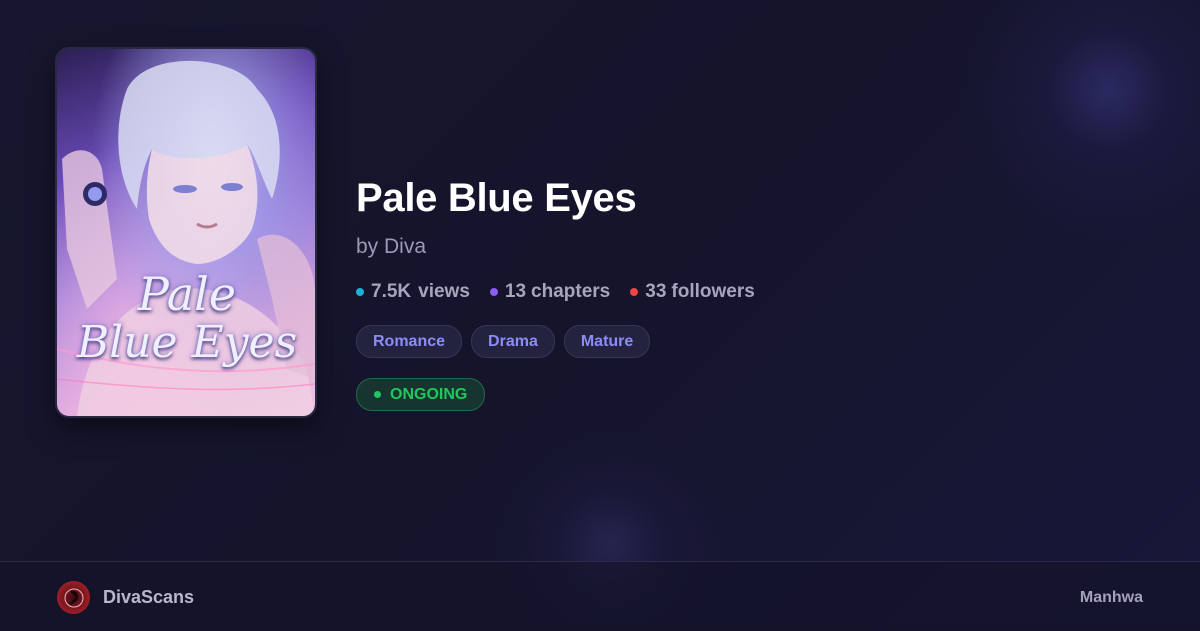 This screenshot has height=631, width=1200. What do you see at coordinates (634, 292) in the screenshot?
I see `followers-dot-icon` at bounding box center [634, 292].